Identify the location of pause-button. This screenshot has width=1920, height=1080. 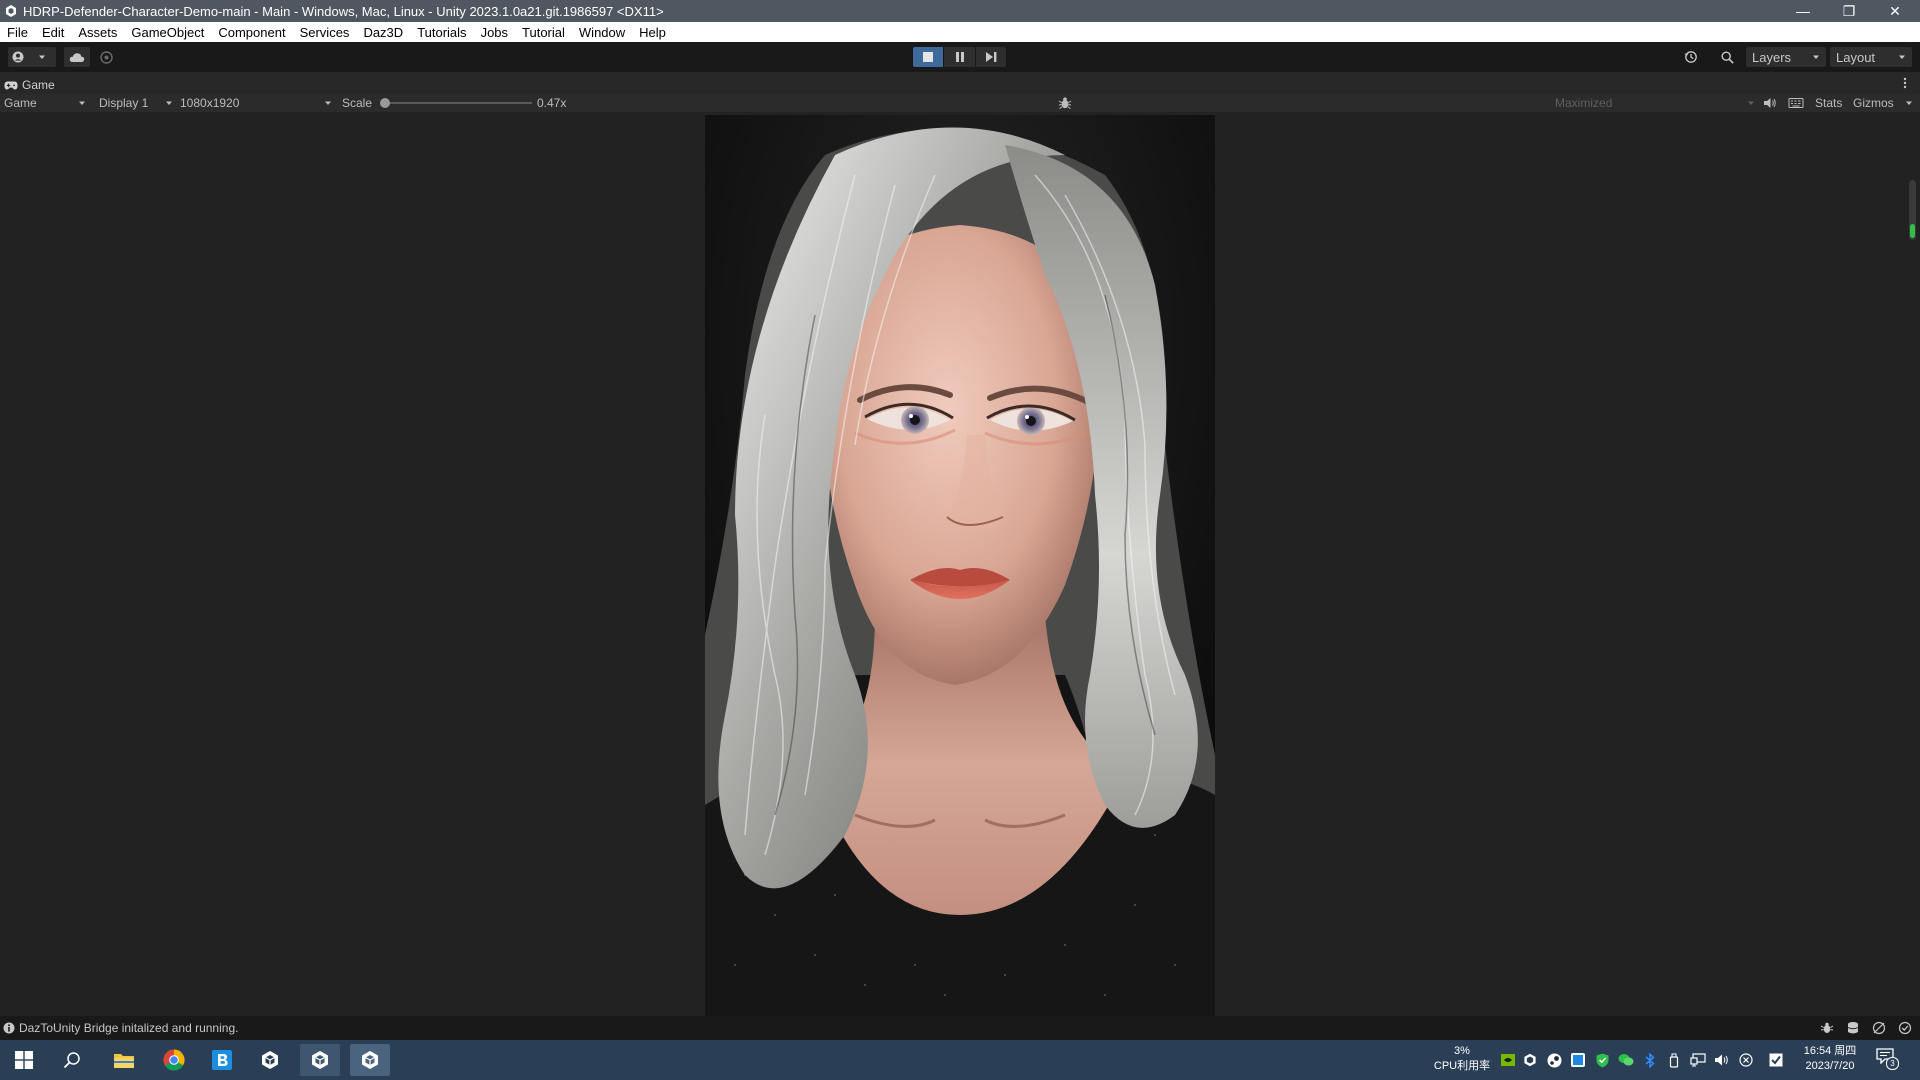
(959, 57).